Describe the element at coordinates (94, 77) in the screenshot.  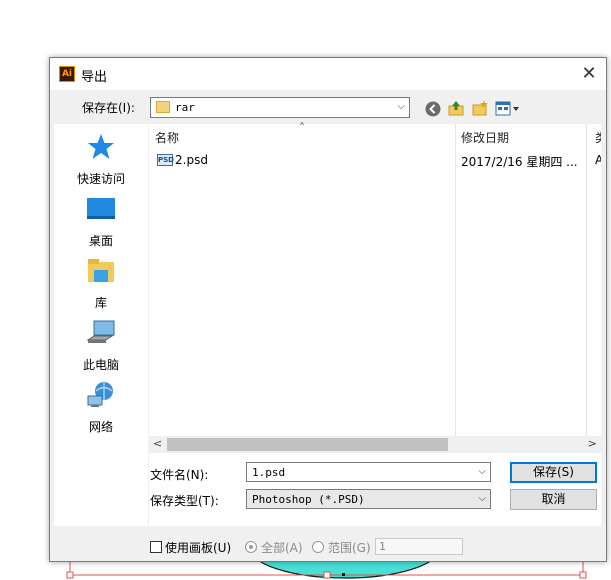
I see `dialog-title: 导出` at that location.